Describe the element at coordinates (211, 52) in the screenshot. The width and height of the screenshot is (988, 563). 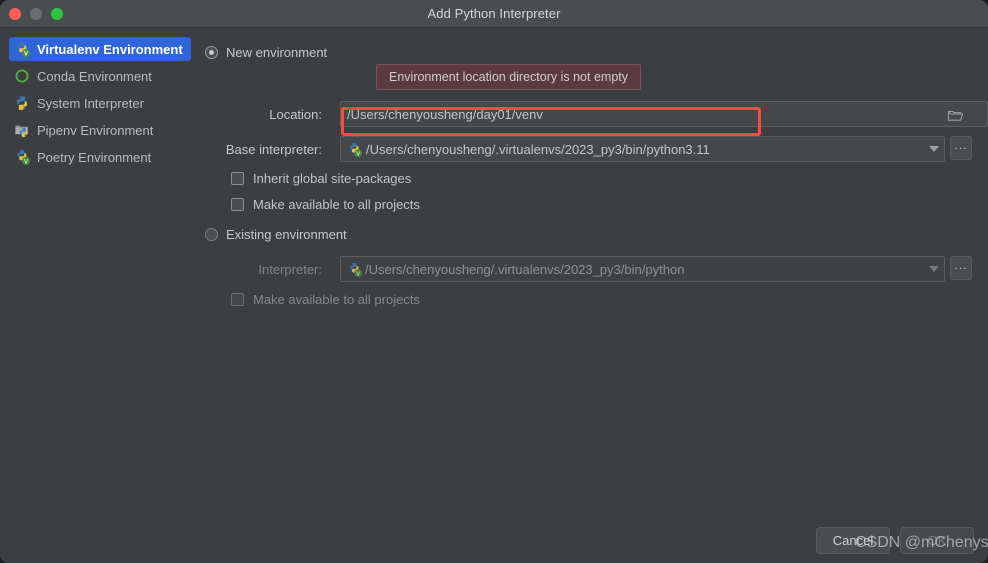
I see `new-environment-radio` at that location.